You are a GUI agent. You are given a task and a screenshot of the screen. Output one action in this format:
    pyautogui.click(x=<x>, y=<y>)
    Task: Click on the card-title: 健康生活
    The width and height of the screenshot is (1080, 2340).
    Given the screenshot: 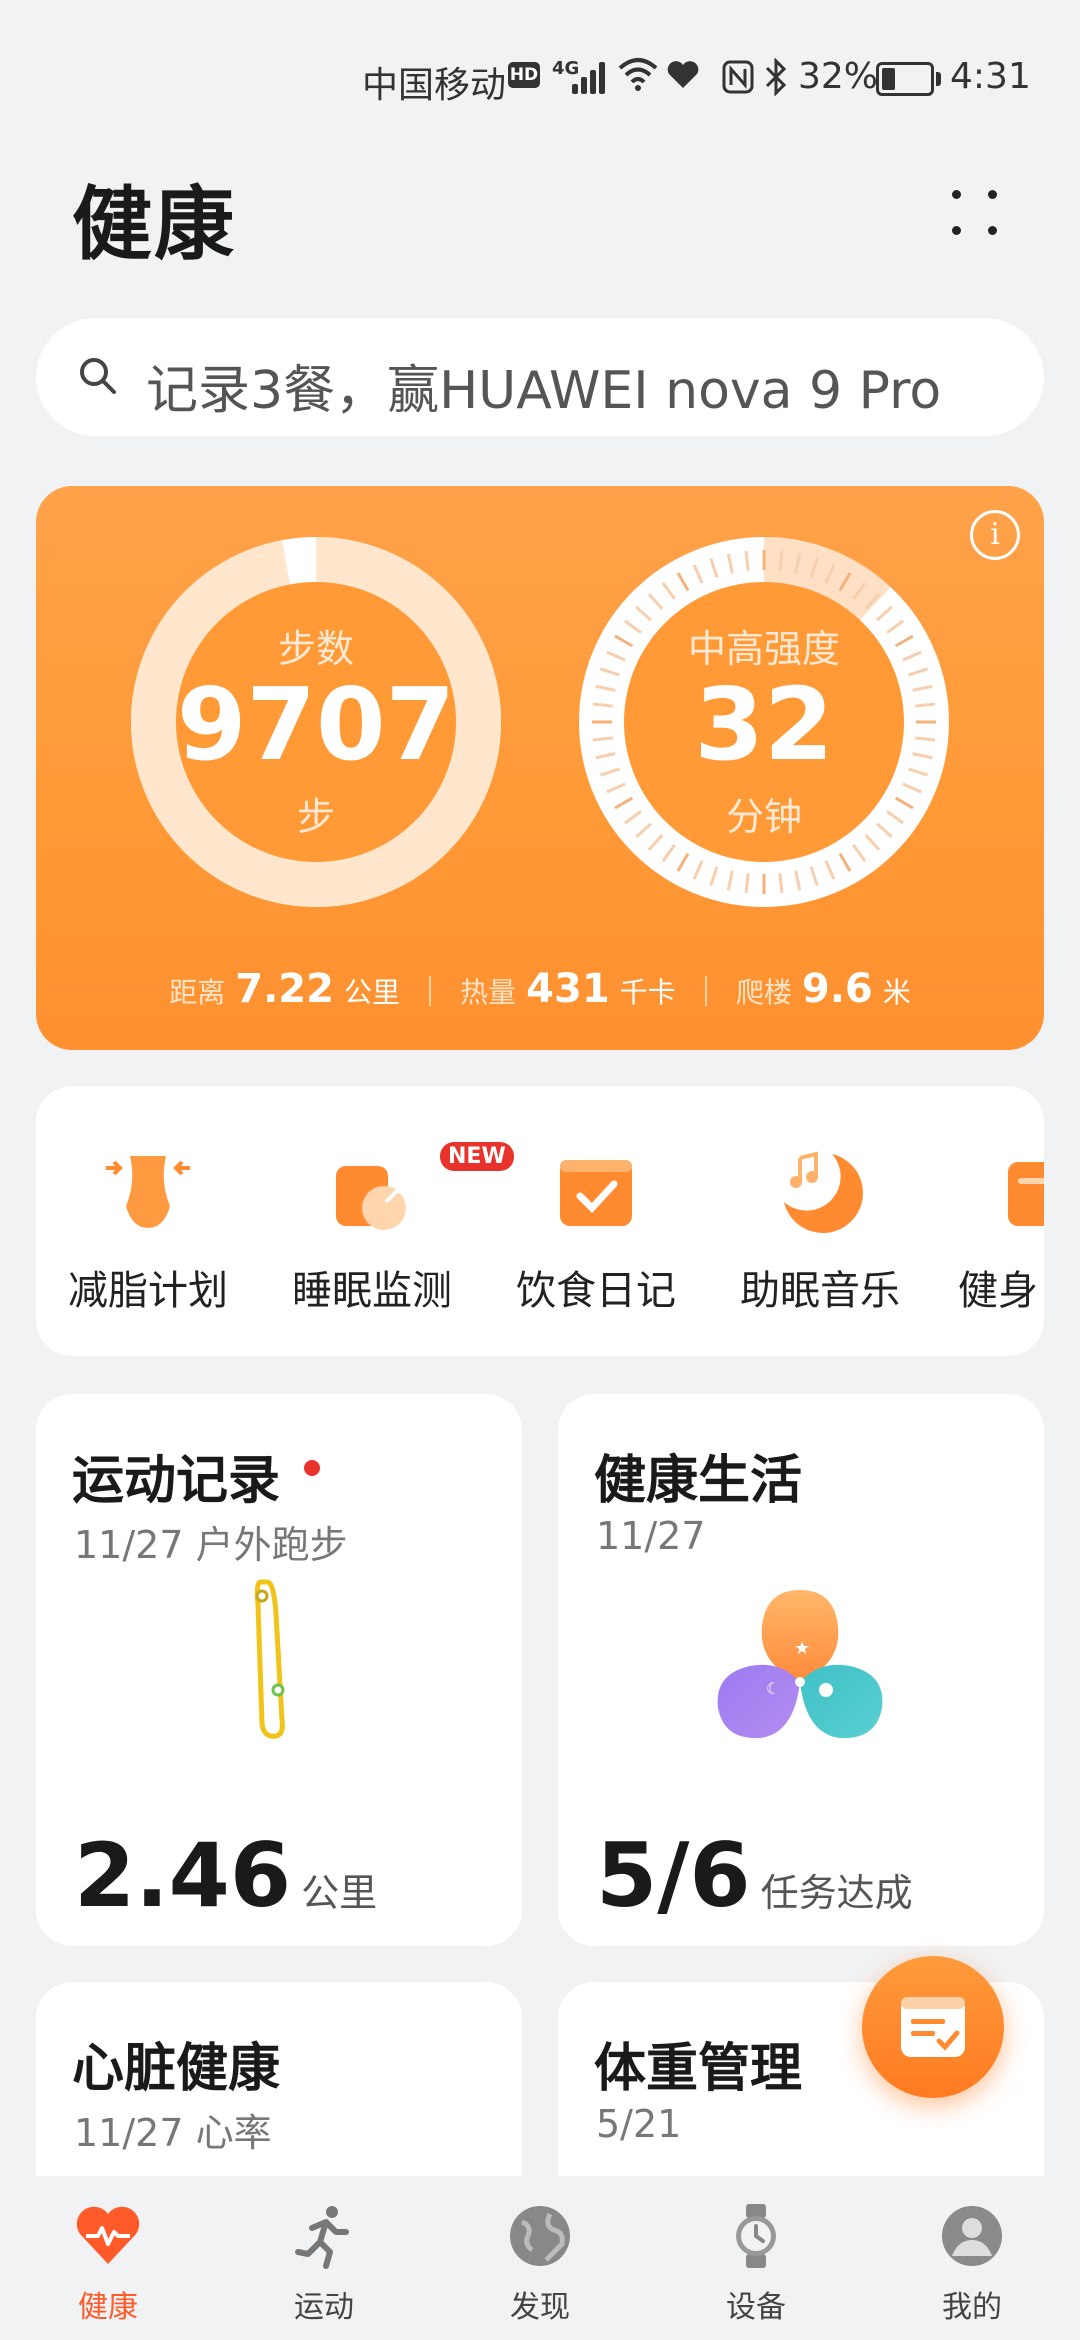 What is the action you would take?
    pyautogui.click(x=698, y=1481)
    